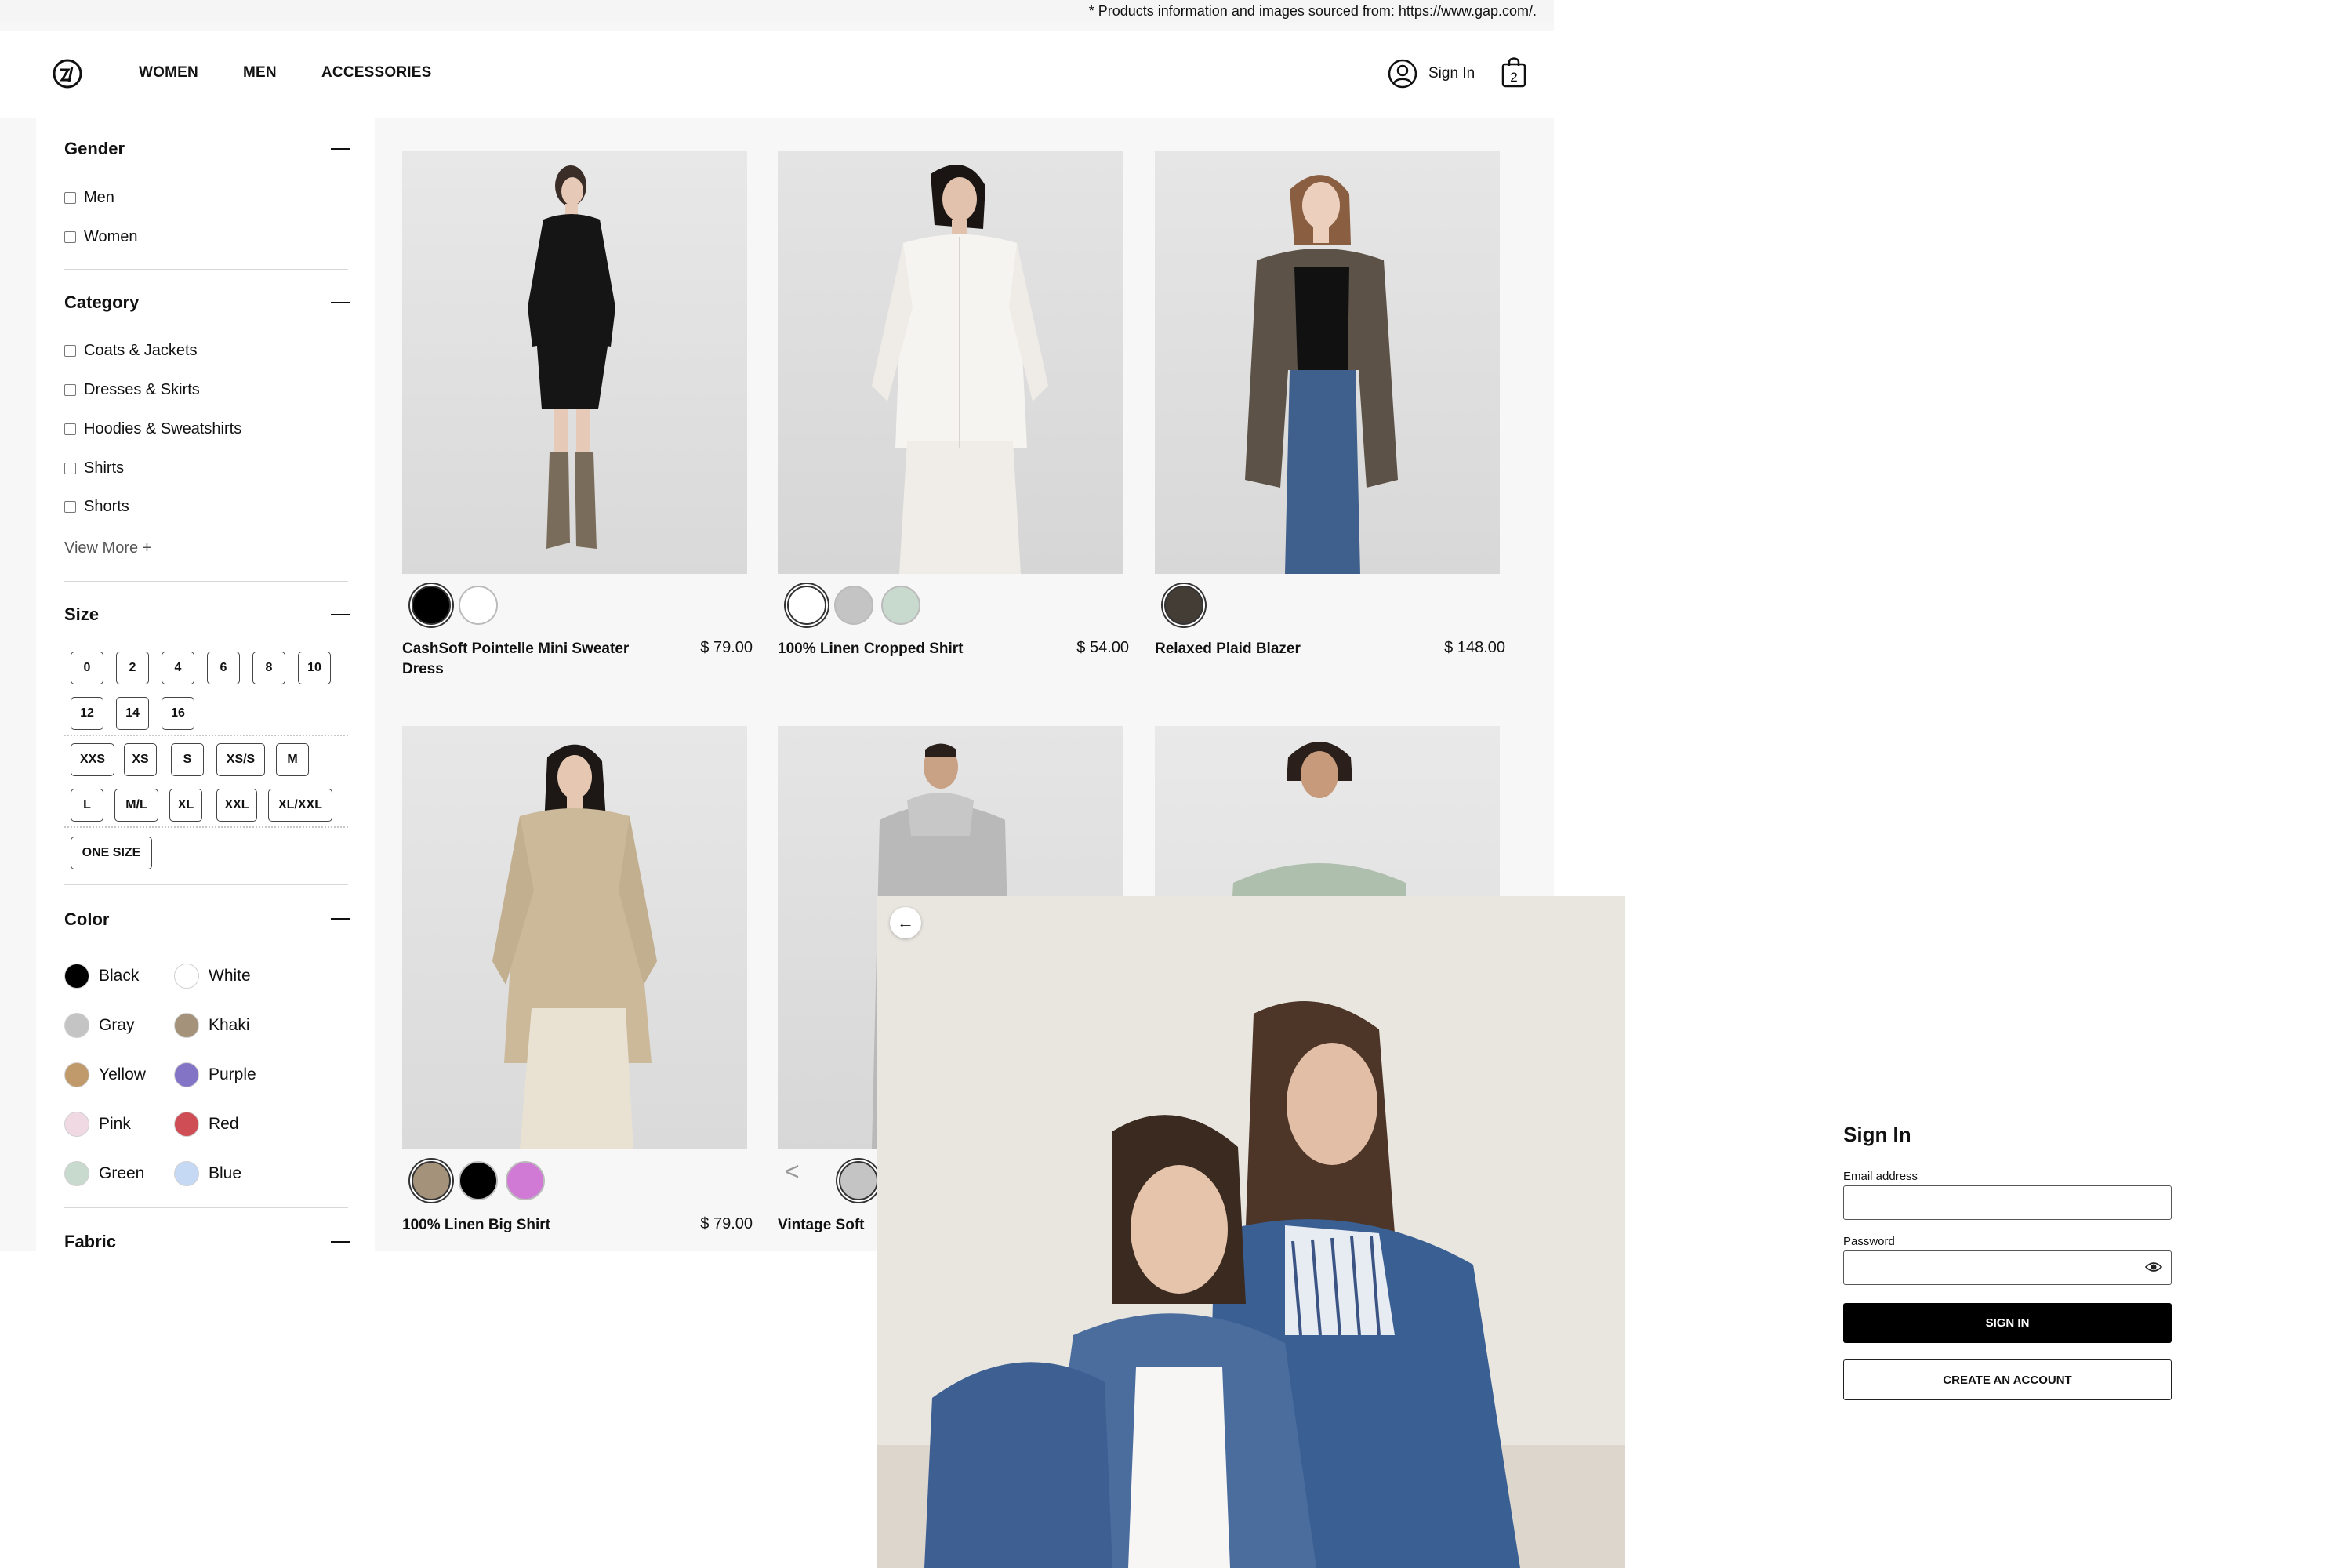 The height and width of the screenshot is (1568, 2352). Describe the element at coordinates (340, 614) in the screenshot. I see `collapse-size-icon` at that location.